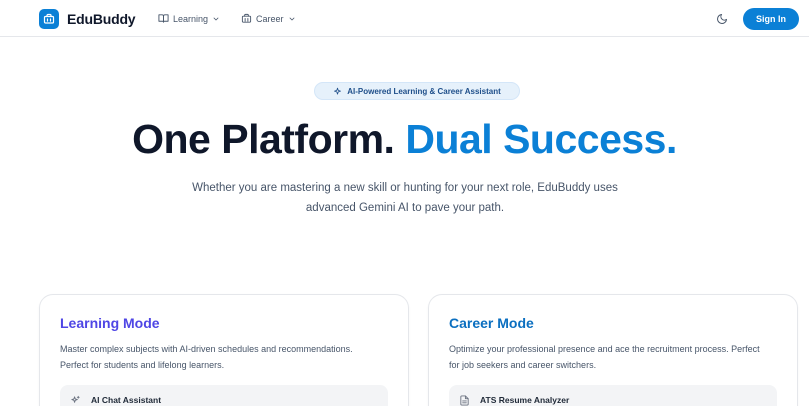  What do you see at coordinates (525, 400) in the screenshot?
I see `feature-label: ATS Resume Analyzer` at bounding box center [525, 400].